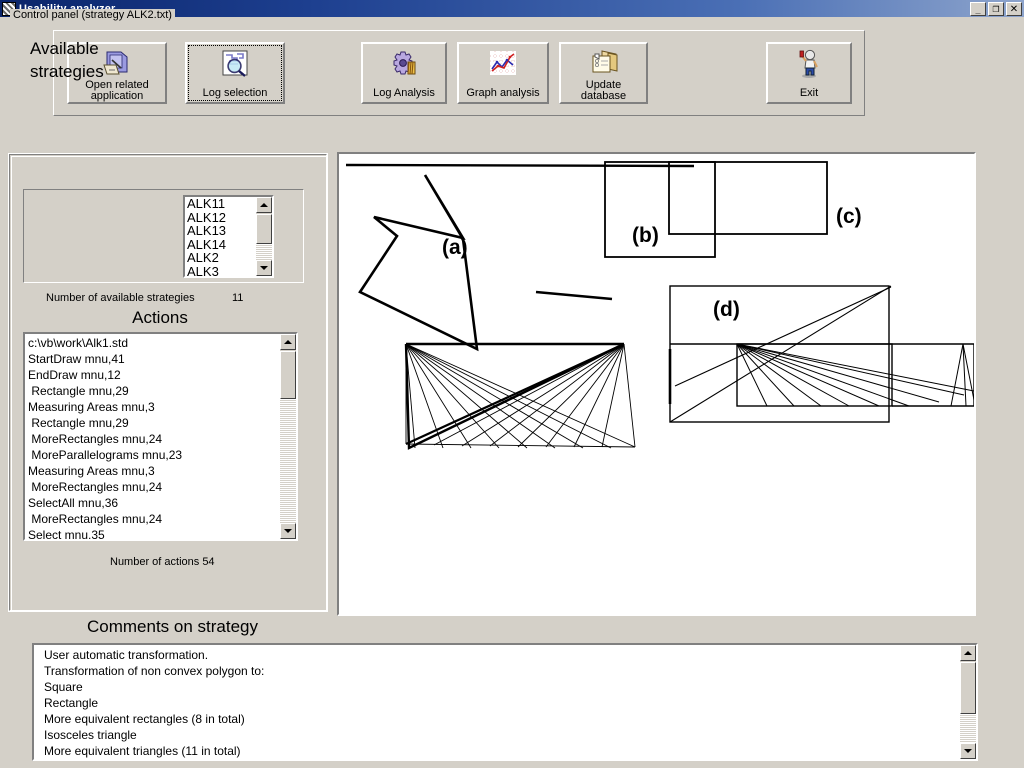 The height and width of the screenshot is (768, 1024). What do you see at coordinates (126, 655) in the screenshot?
I see `list-item: User automatic transformation.` at bounding box center [126, 655].